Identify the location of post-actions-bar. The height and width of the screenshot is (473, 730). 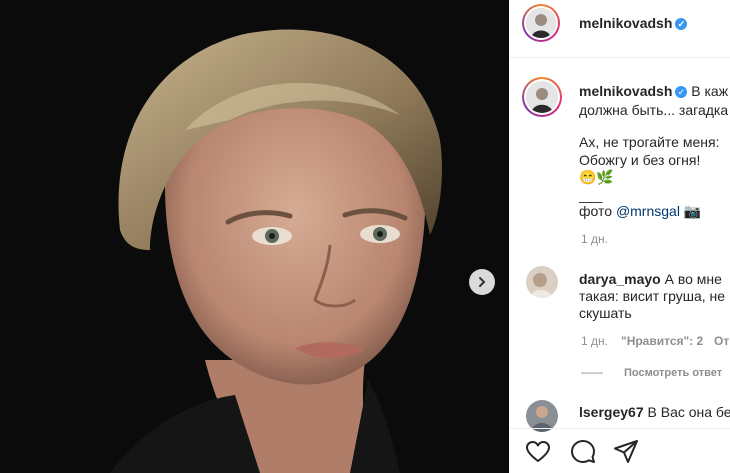
(619, 450).